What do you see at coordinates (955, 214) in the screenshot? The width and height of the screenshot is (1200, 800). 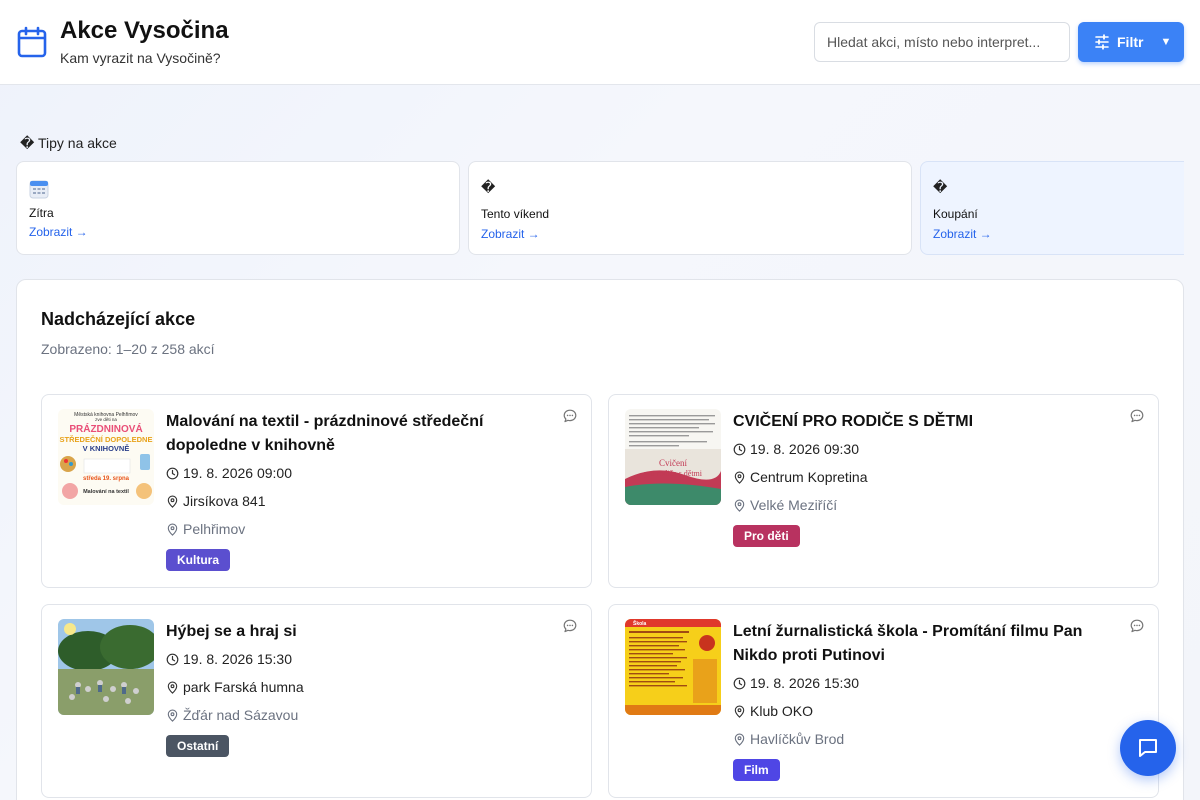 I see `tip-label-swimming: Koupání` at bounding box center [955, 214].